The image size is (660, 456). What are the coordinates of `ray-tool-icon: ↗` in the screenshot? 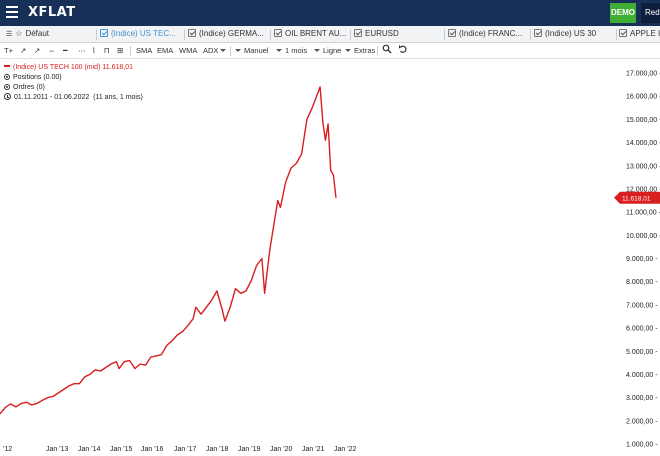 It's located at (37, 50).